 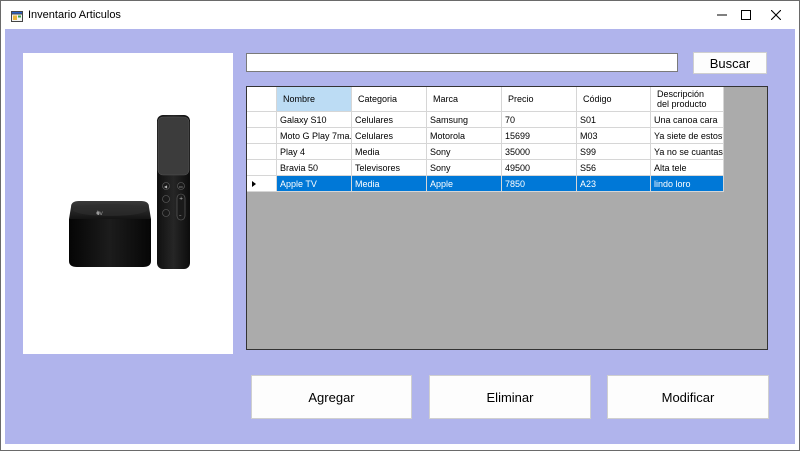 What do you see at coordinates (687, 99) in the screenshot?
I see `grid-column-header: Descripción del producto` at bounding box center [687, 99].